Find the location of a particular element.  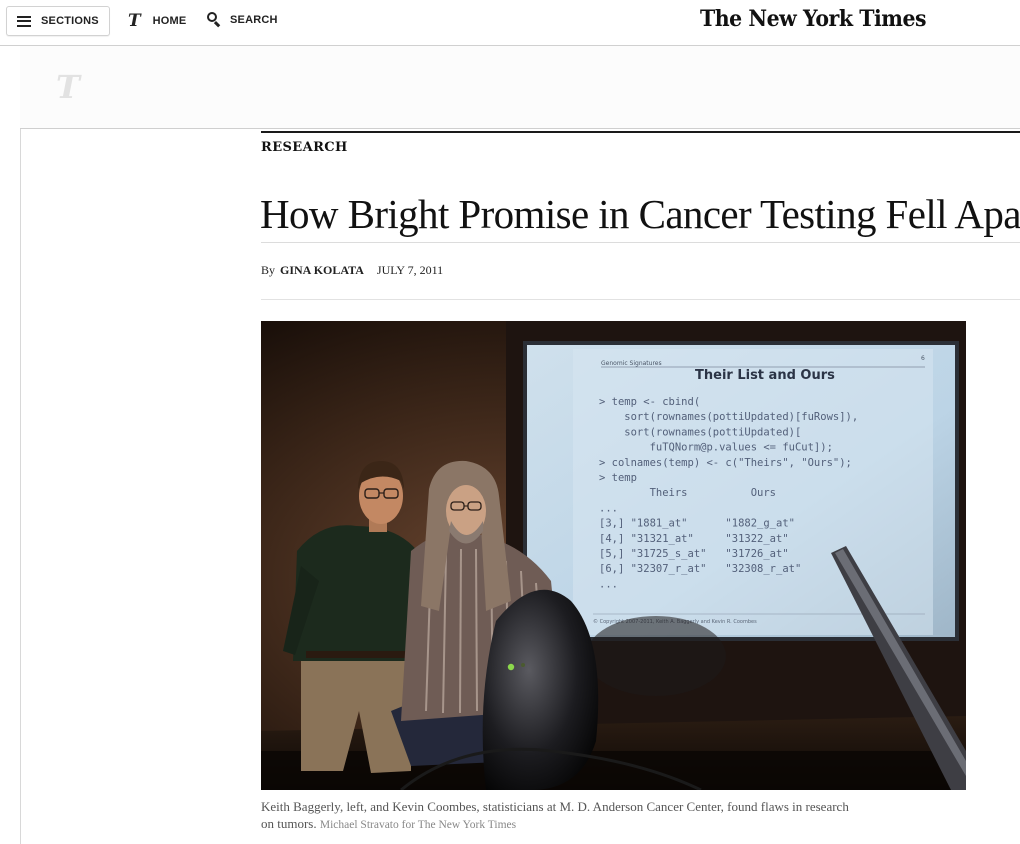

masthead-logo: The New York Times is located at coordinates (813, 19).